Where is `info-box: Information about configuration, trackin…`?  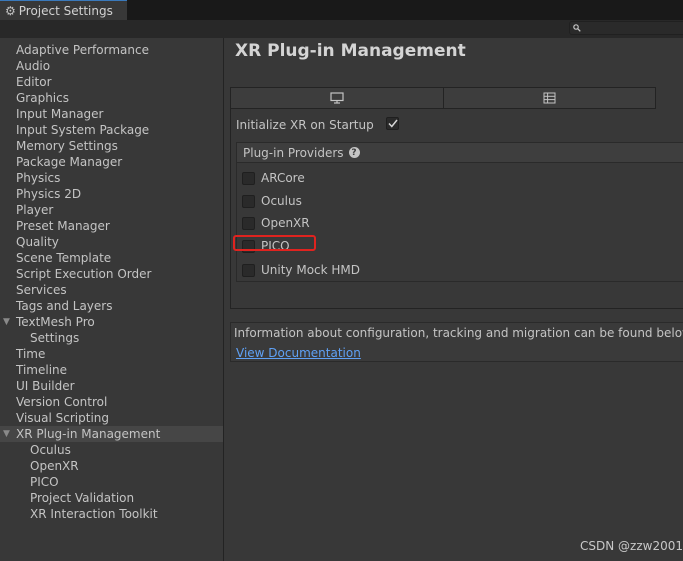 info-box: Information about configuration, trackin… is located at coordinates (456, 342).